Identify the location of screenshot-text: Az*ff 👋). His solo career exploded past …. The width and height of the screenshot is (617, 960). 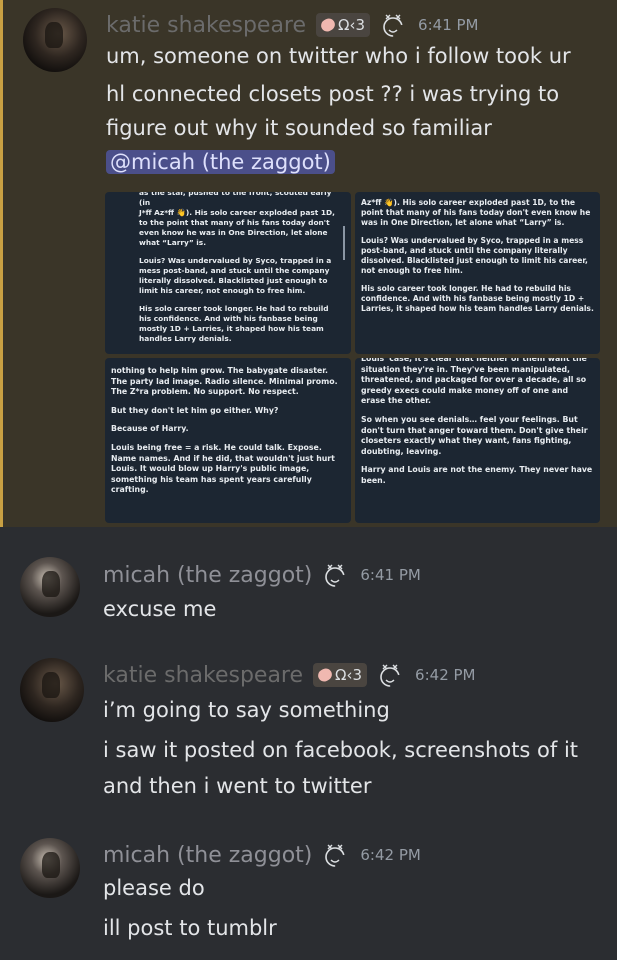
(476, 212).